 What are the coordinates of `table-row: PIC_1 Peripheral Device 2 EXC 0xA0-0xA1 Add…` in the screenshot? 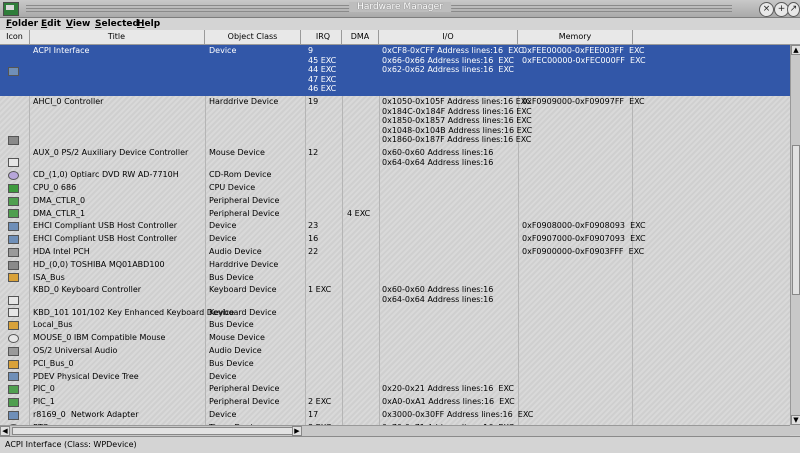 It's located at (395, 402).